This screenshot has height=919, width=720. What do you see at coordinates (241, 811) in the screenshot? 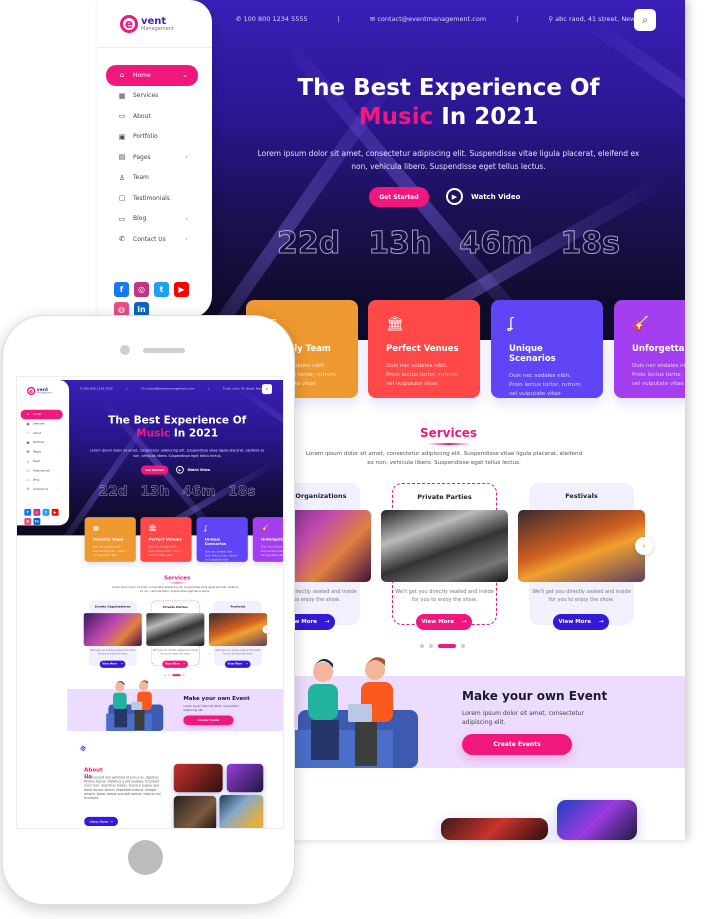
I see `about-image-singer` at bounding box center [241, 811].